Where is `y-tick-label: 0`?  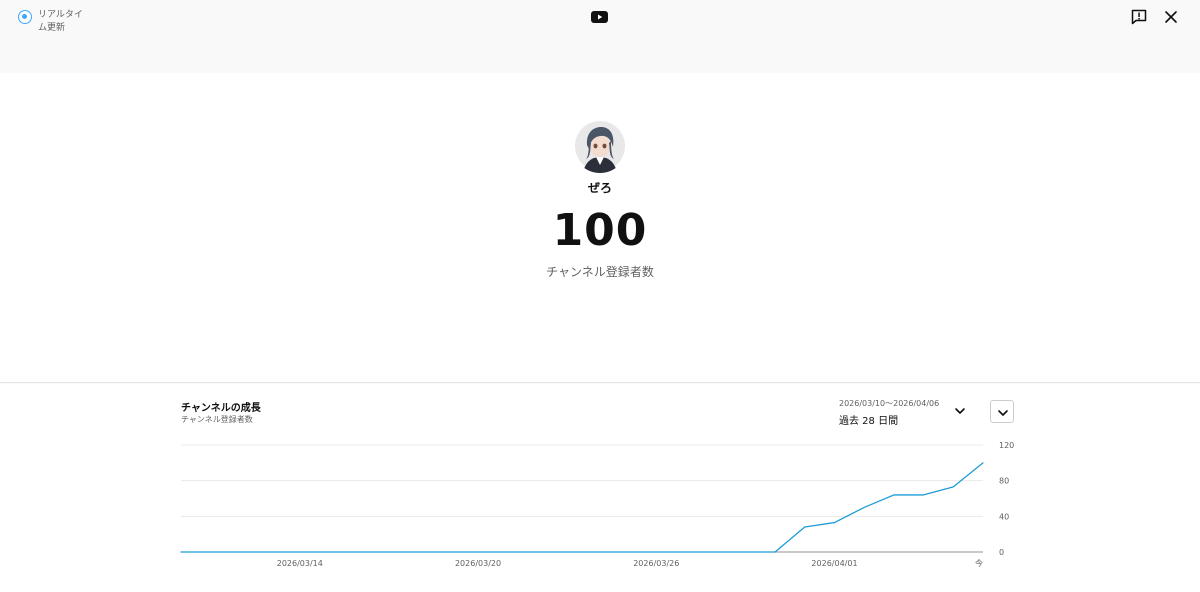 y-tick-label: 0 is located at coordinates (1001, 552).